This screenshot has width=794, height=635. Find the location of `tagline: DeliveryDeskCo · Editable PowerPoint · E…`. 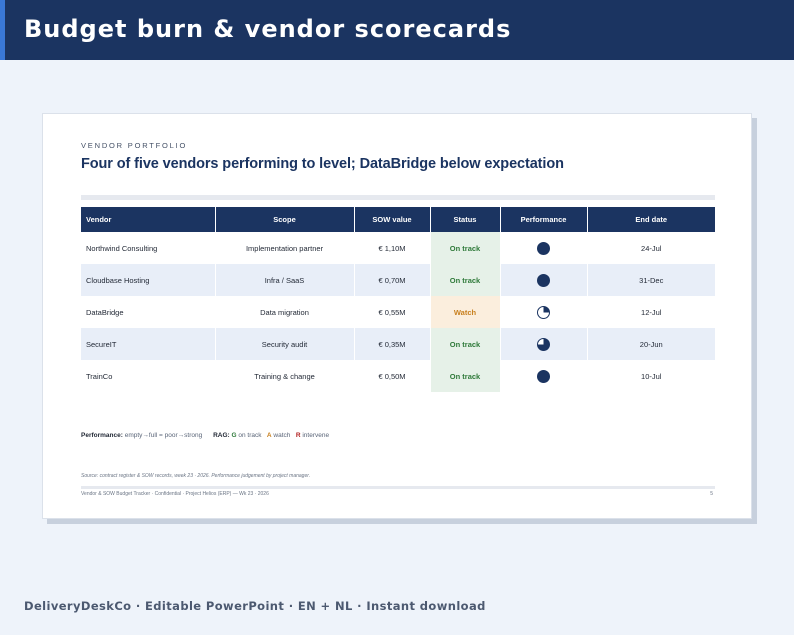

tagline: DeliveryDeskCo · Editable PowerPoint · E… is located at coordinates (255, 606).